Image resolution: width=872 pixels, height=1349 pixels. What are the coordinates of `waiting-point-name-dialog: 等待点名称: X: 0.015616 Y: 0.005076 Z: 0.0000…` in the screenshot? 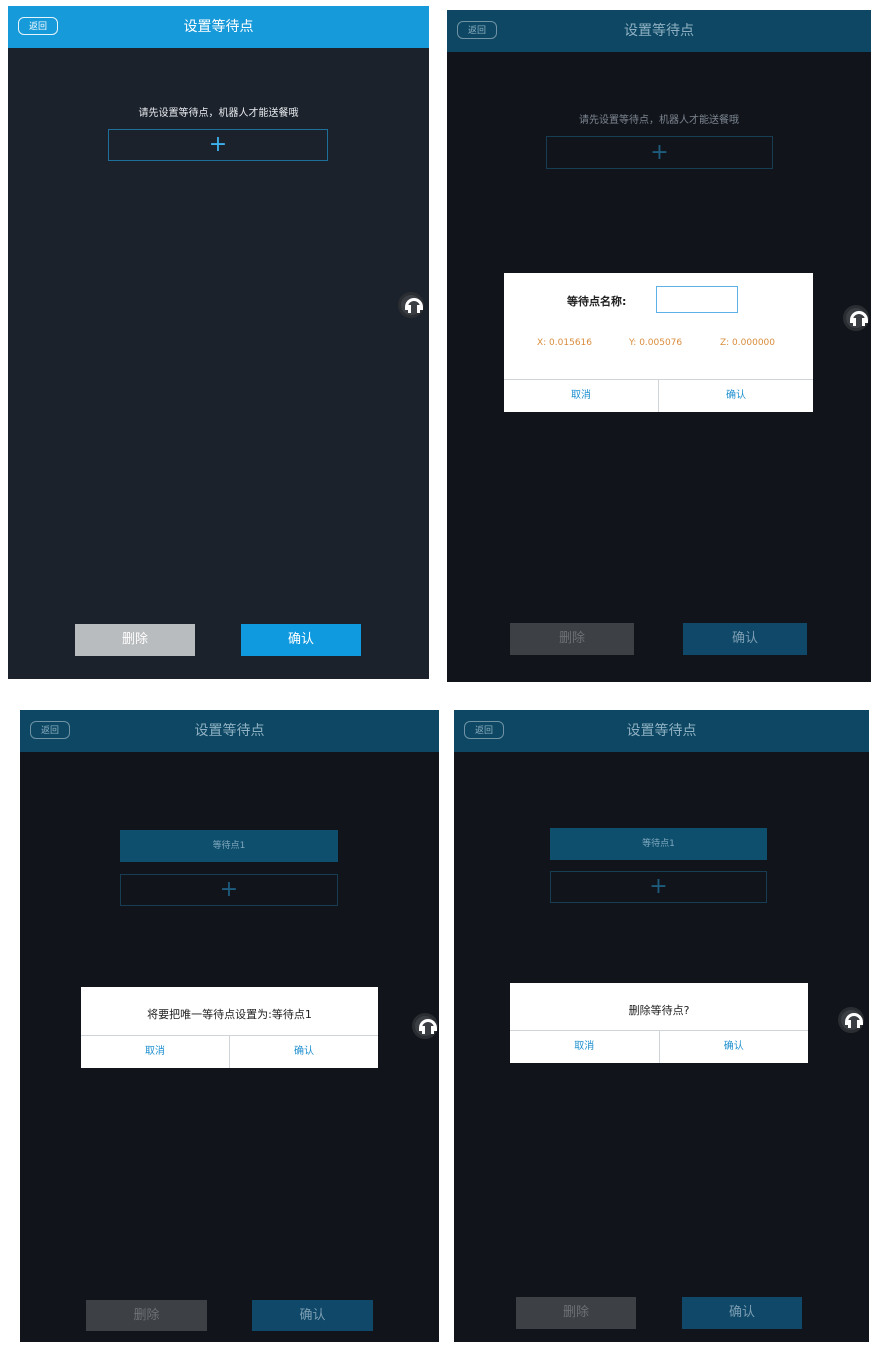 It's located at (658, 342).